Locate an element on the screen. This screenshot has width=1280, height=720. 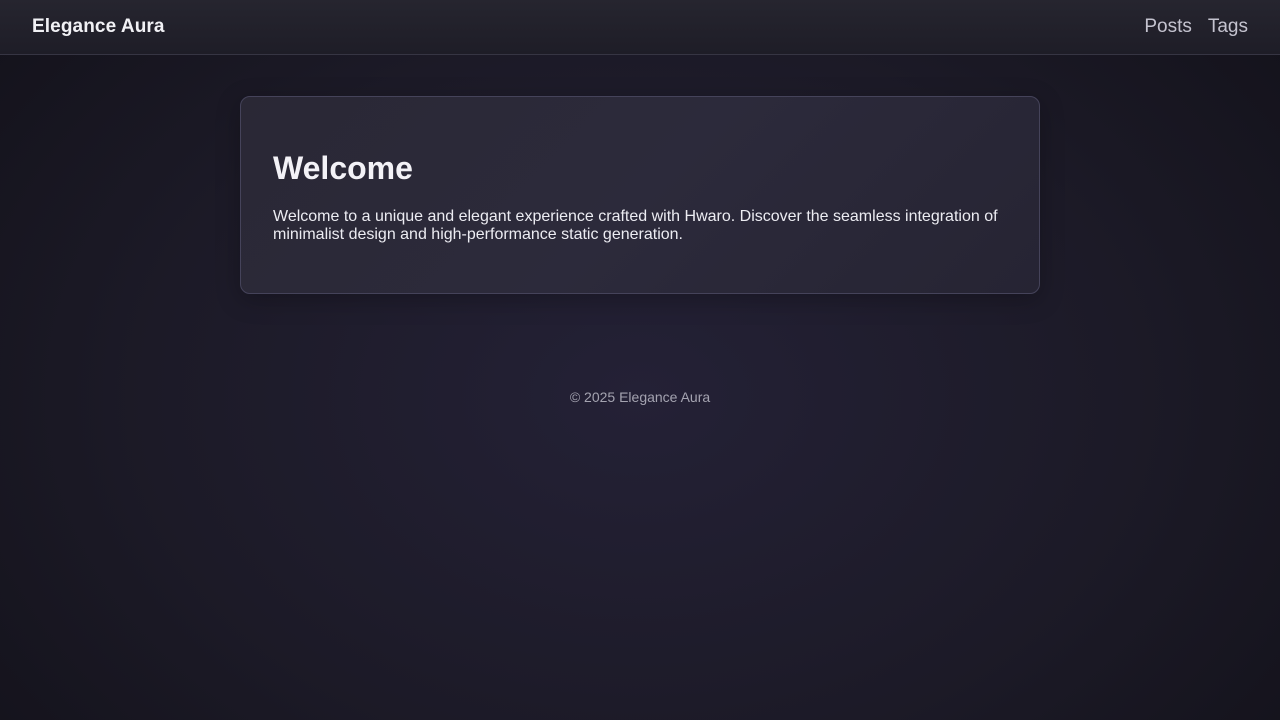
site-footer: © 2025 Elegance Aura is located at coordinates (640, 397).